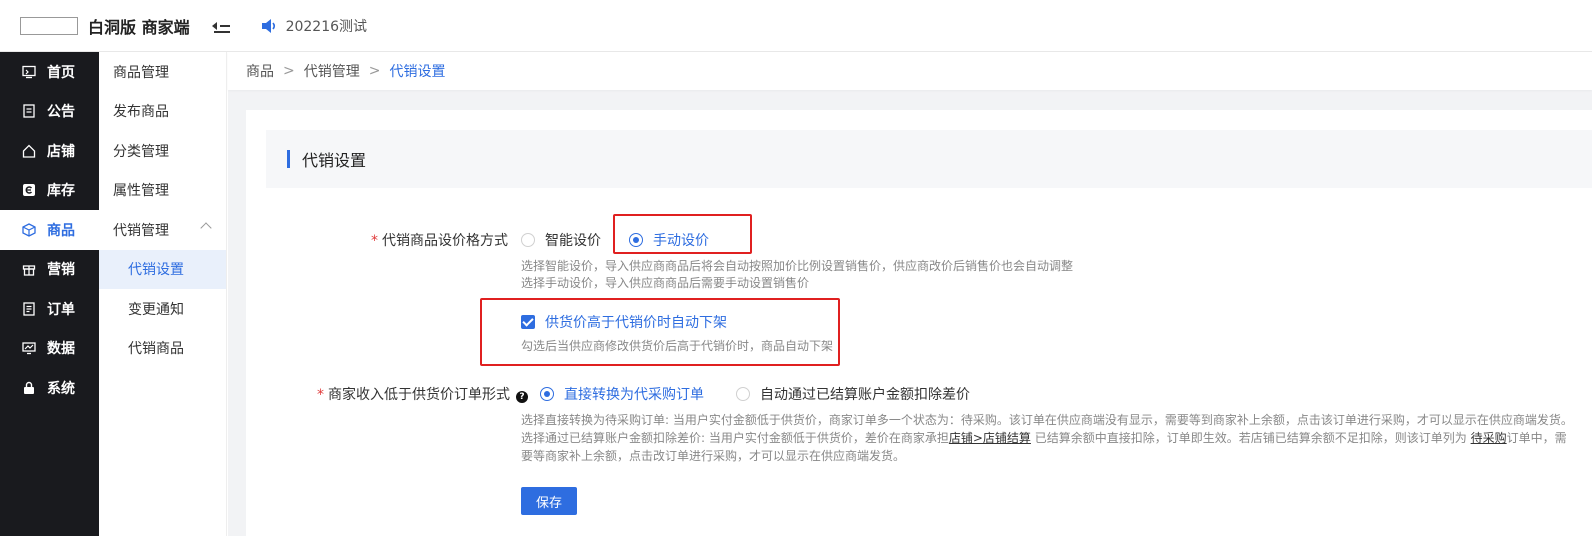 This screenshot has height=536, width=1592. I want to click on sidebar-item-goods: 商品, so click(49, 230).